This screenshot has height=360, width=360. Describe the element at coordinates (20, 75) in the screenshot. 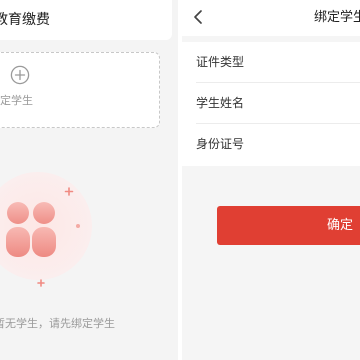

I see `plus-circle-icon` at that location.